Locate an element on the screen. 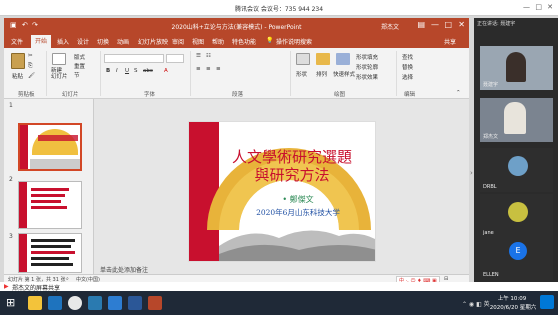 This screenshot has width=558, height=315. quick-styles-button: 快速样式 is located at coordinates (344, 74).